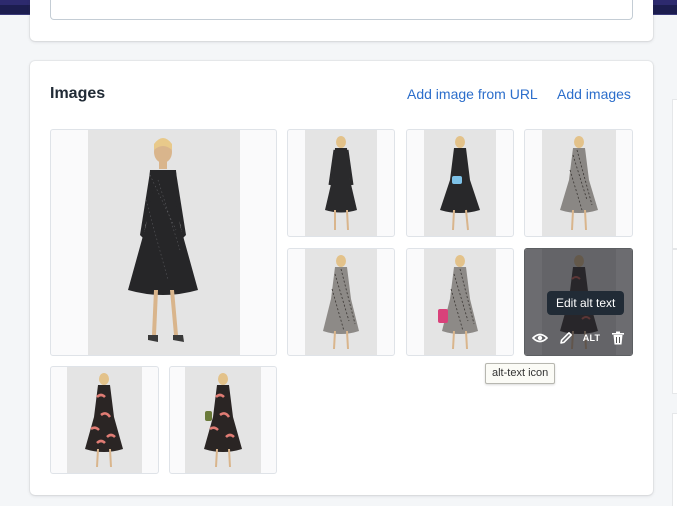  What do you see at coordinates (520, 373) in the screenshot?
I see `browser-tooltip: alt-text icon` at bounding box center [520, 373].